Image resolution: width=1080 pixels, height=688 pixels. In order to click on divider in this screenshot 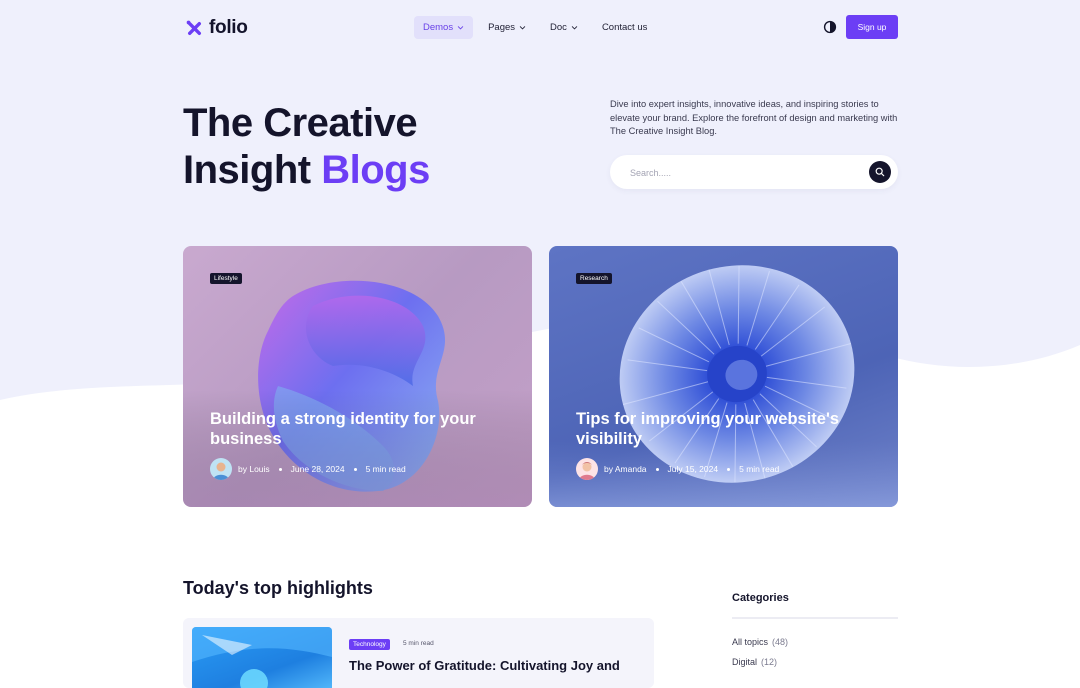, I will do `click(815, 618)`.